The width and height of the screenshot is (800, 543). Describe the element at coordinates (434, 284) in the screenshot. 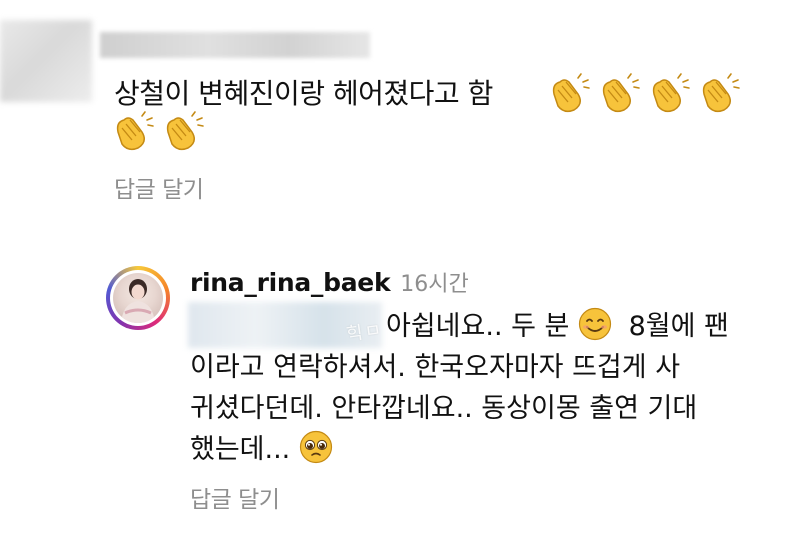

I see `reply-timestamp: 16시간` at that location.